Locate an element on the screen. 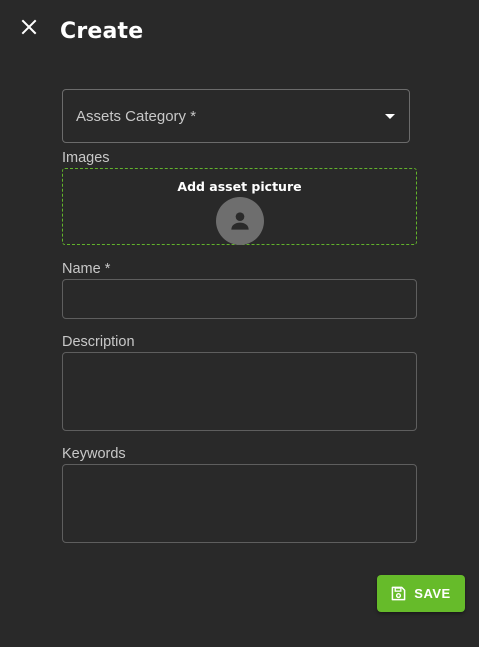 The image size is (479, 647). page-title: Create is located at coordinates (102, 31).